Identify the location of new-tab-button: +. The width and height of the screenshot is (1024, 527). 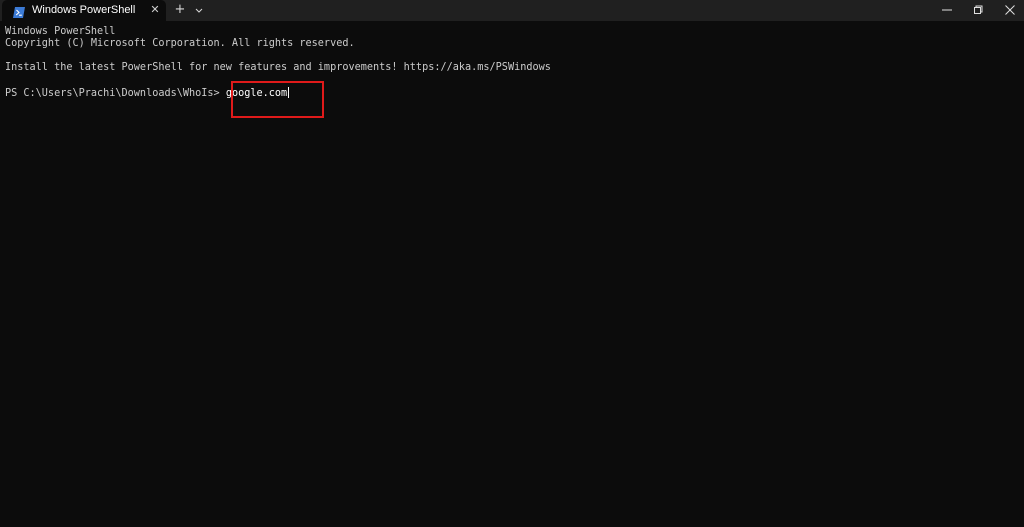
(180, 10).